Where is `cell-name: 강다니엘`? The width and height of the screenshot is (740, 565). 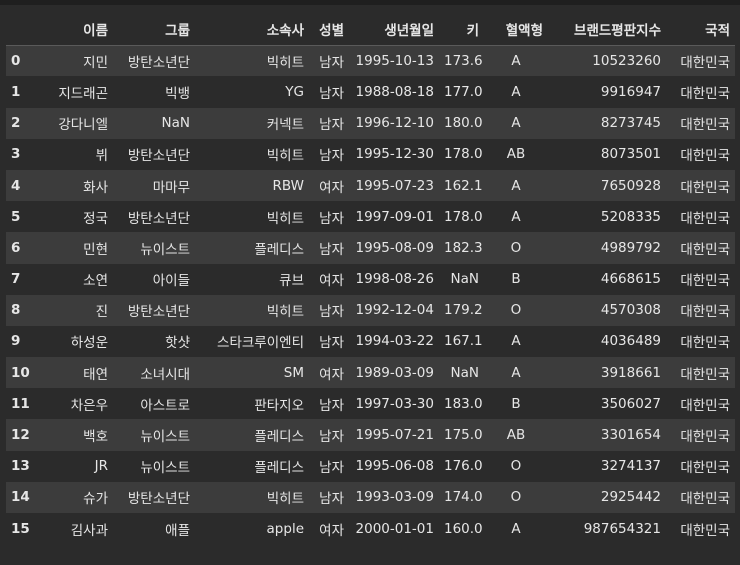 cell-name: 강다니엘 is located at coordinates (83, 125).